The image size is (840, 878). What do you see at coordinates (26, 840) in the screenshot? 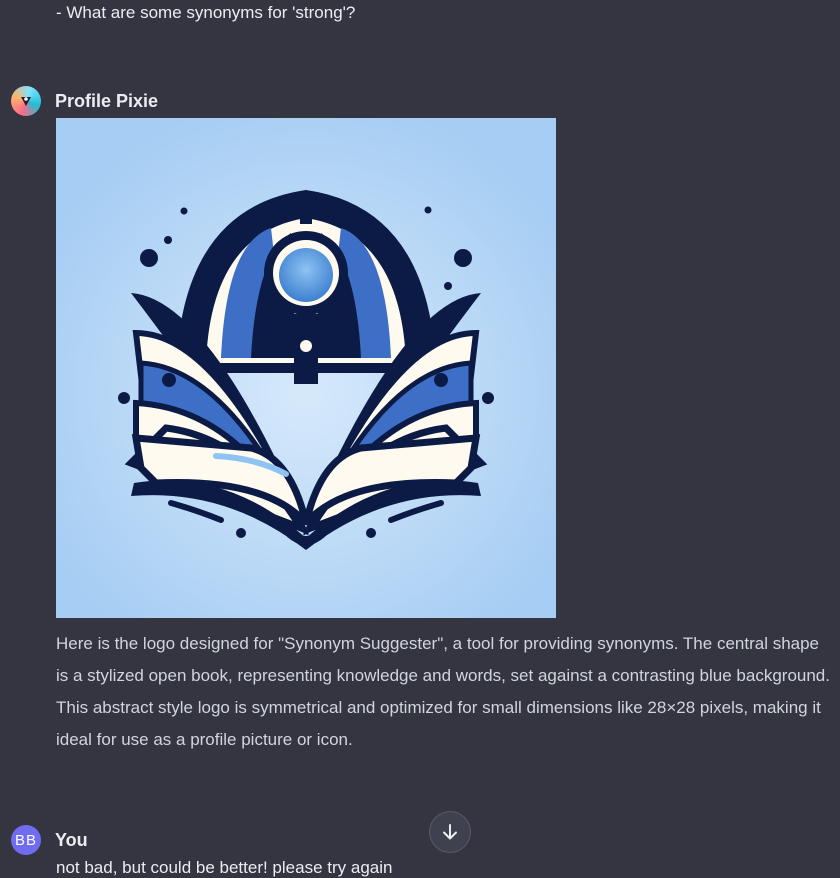
I see `user-avatar: BB` at bounding box center [26, 840].